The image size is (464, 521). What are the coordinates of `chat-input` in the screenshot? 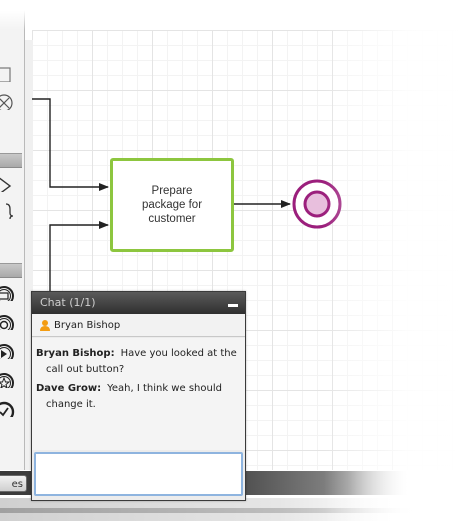 It's located at (138, 474).